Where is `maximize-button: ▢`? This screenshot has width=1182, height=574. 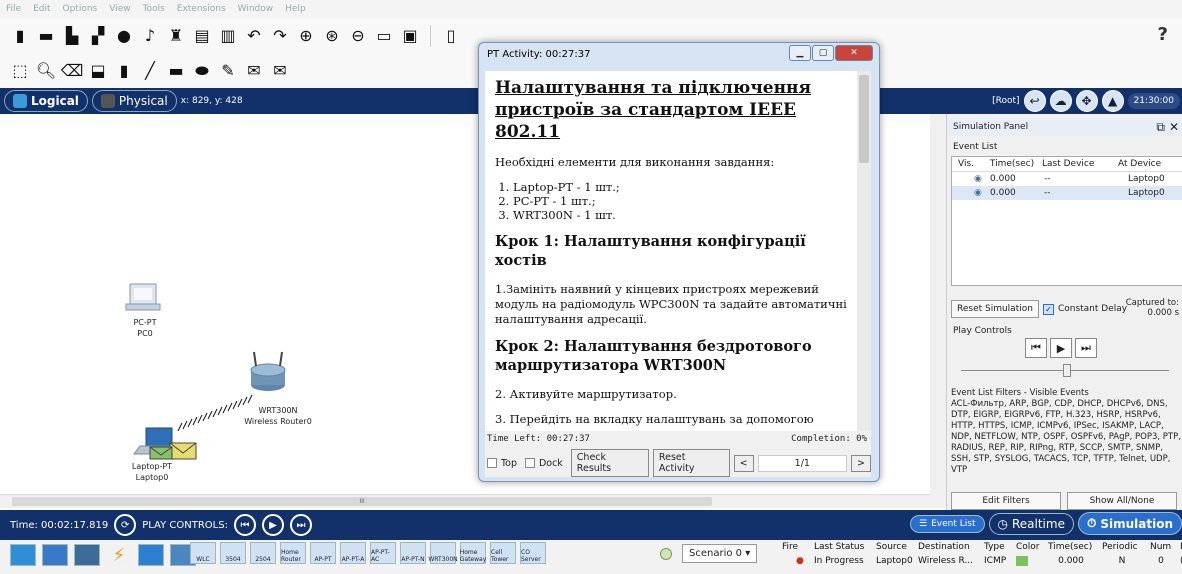
maximize-button: ▢ is located at coordinates (823, 53).